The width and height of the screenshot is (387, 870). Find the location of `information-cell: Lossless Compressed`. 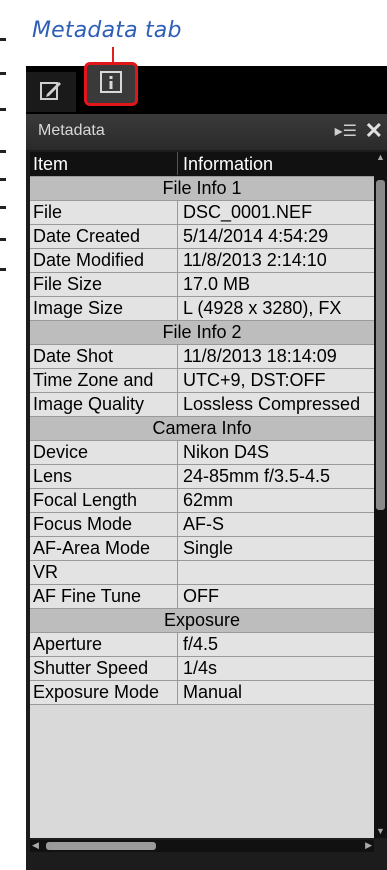

information-cell: Lossless Compressed is located at coordinates (272, 404).